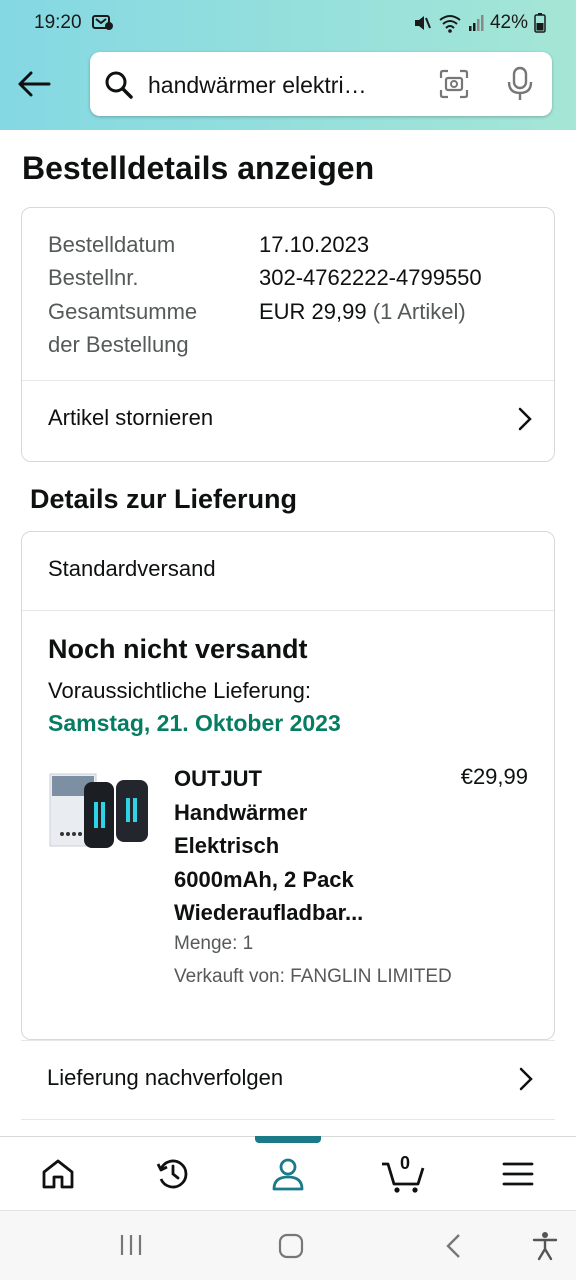 The width and height of the screenshot is (576, 1280). Describe the element at coordinates (508, 22) in the screenshot. I see `battery-percent: 42%` at that location.